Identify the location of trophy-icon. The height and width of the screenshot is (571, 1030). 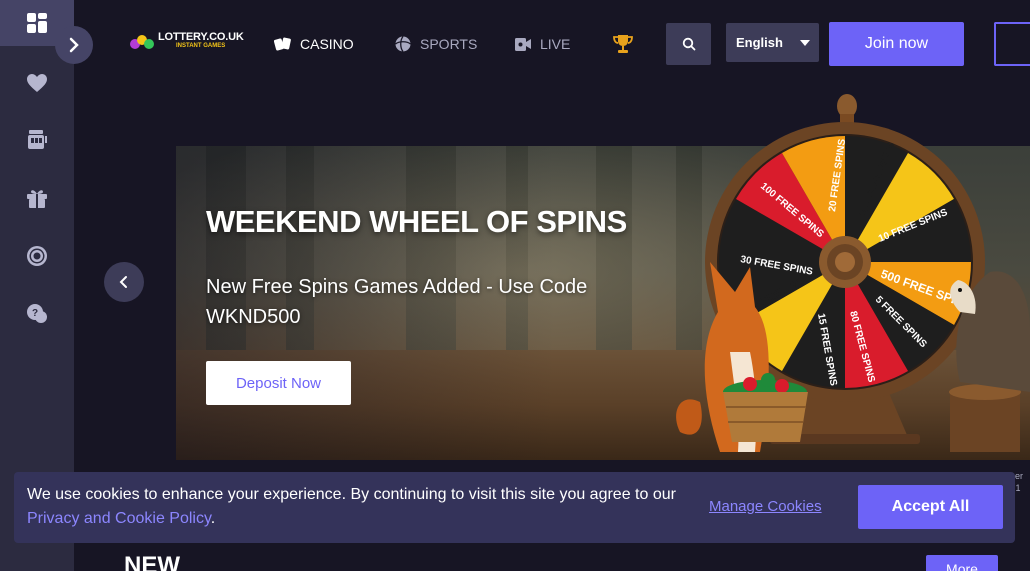
(623, 44).